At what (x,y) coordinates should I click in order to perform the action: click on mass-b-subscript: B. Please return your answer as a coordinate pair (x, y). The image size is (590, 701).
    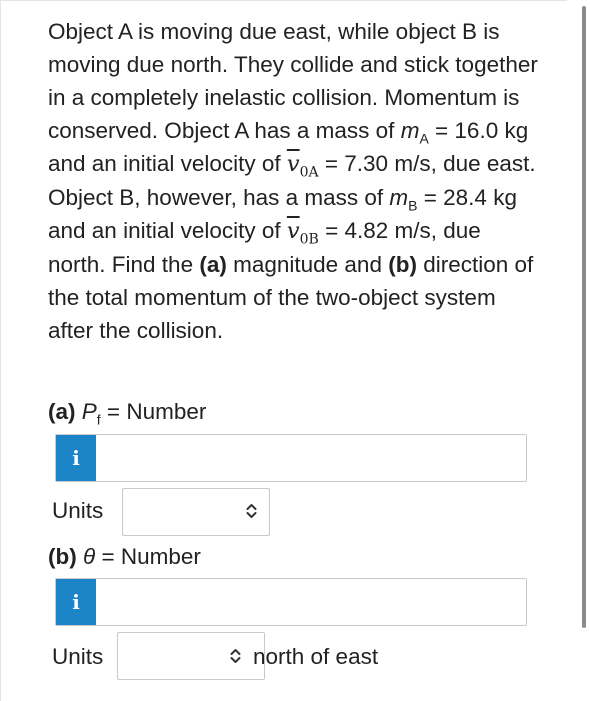
    Looking at the image, I should click on (413, 205).